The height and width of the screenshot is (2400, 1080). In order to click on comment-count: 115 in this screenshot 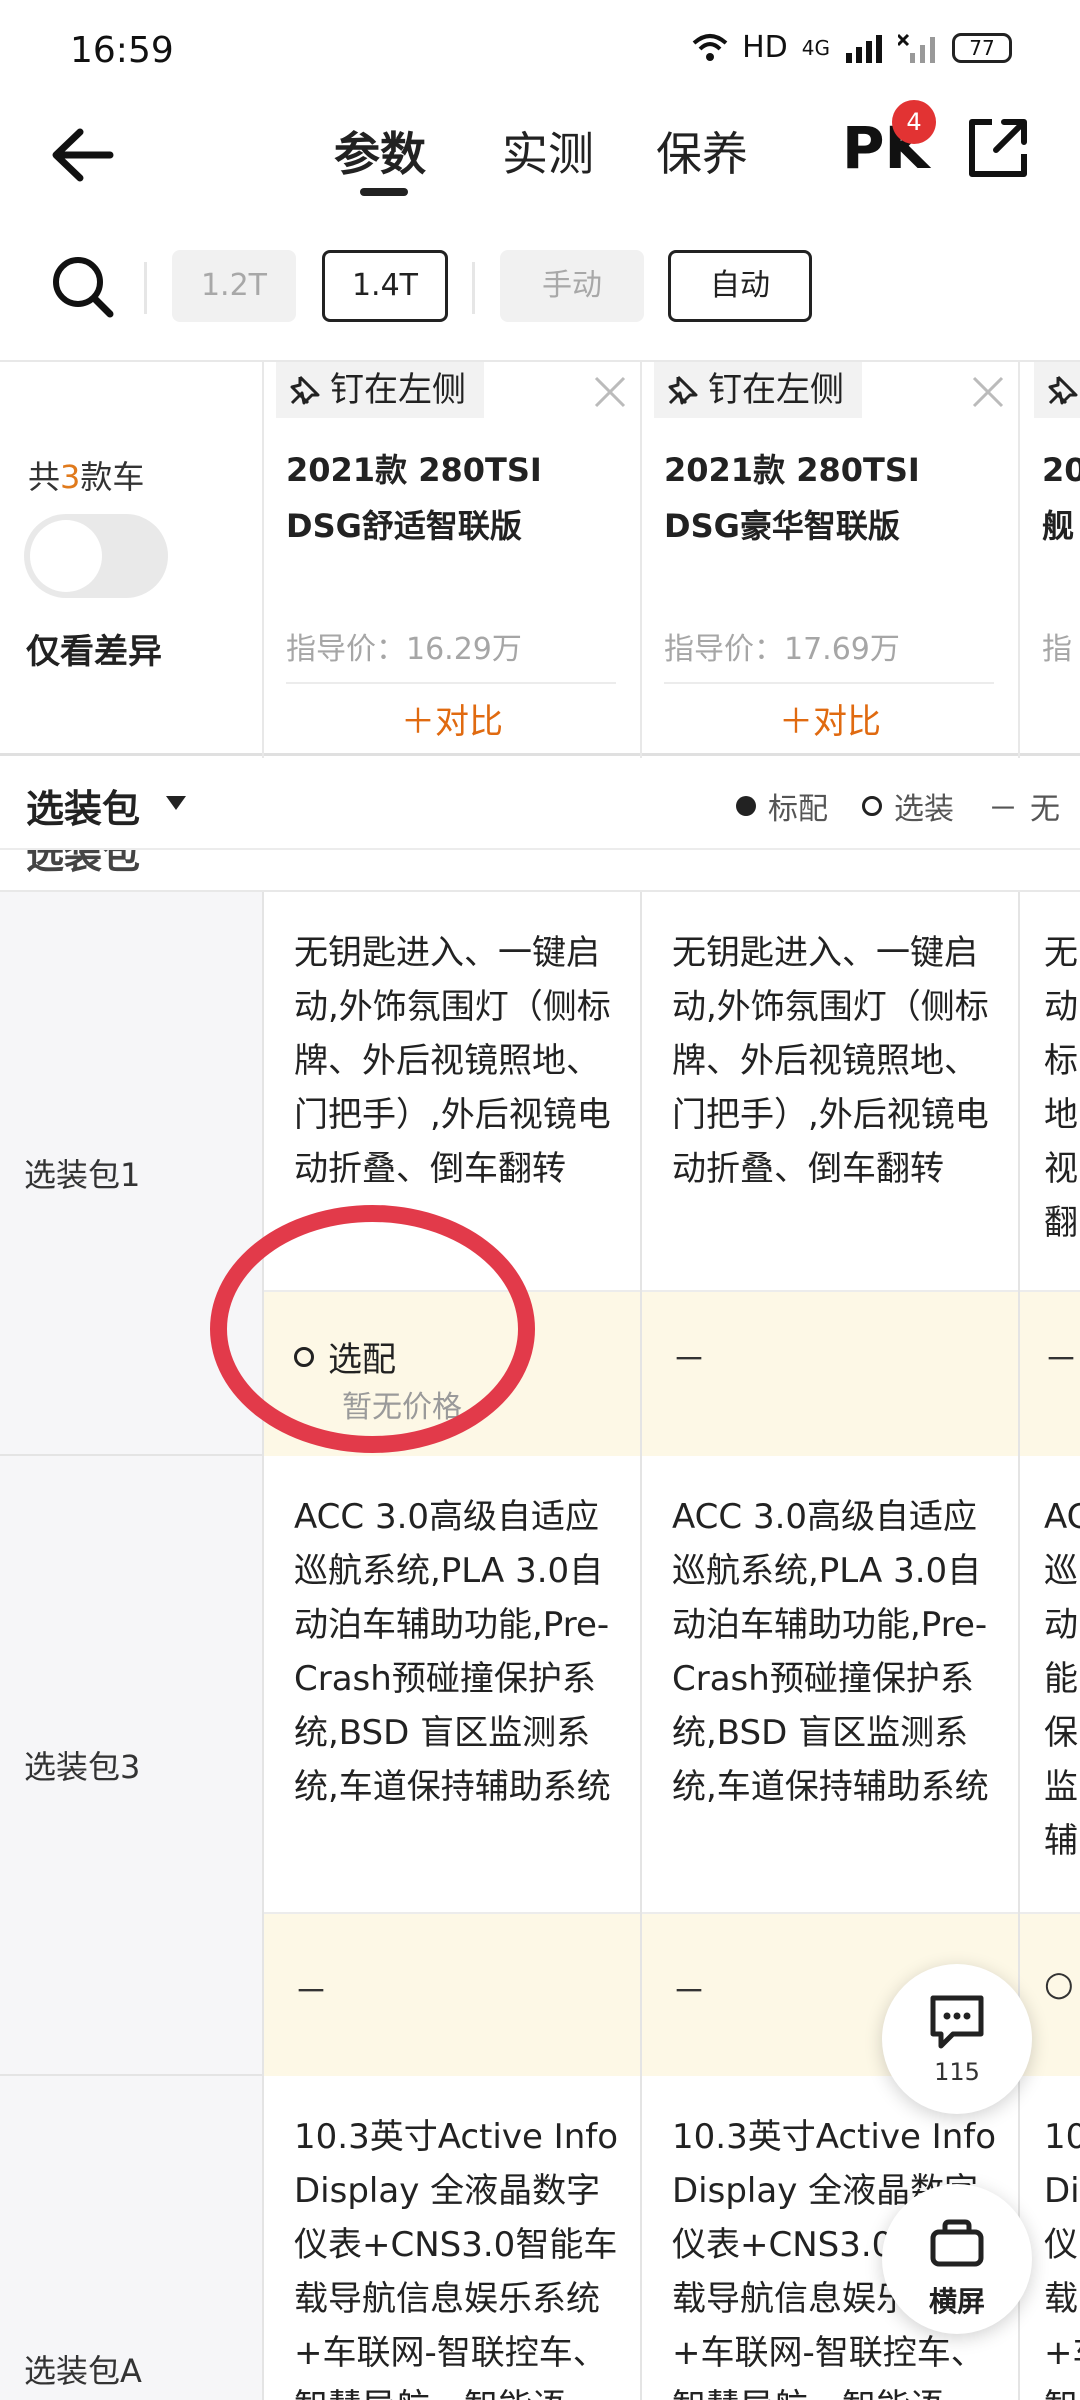, I will do `click(957, 2072)`.